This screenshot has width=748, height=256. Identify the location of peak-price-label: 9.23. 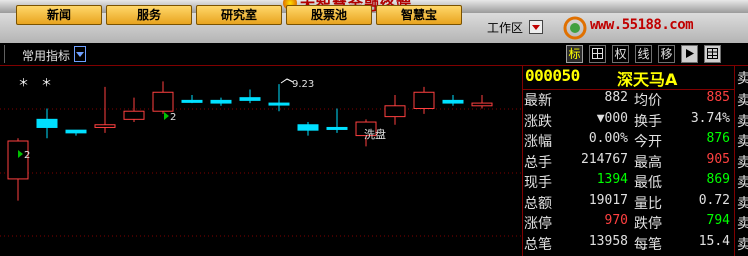
(303, 84).